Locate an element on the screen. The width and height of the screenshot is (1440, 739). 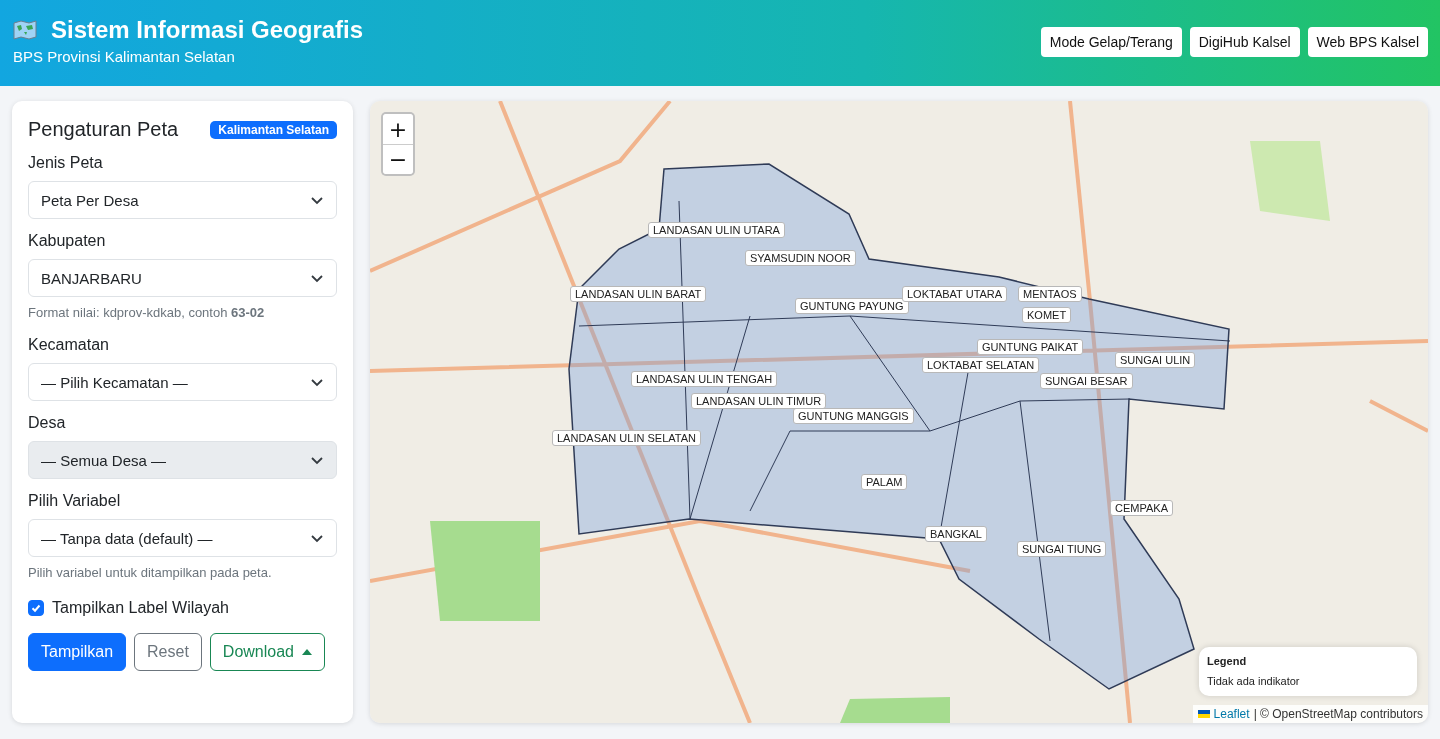
region-label: LANDASAN ULIN SELATAN is located at coordinates (626, 438).